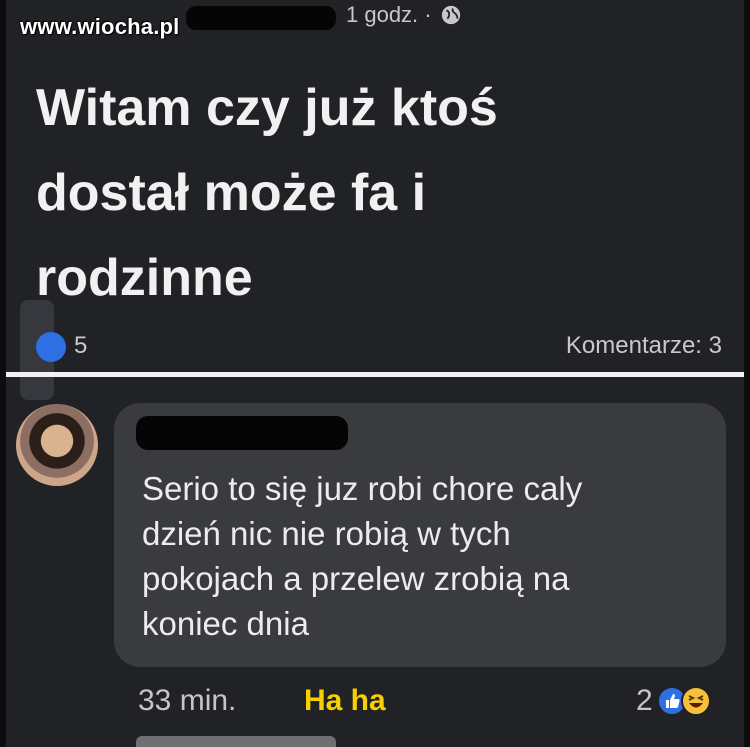  I want to click on redacted-commenter-name, so click(242, 433).